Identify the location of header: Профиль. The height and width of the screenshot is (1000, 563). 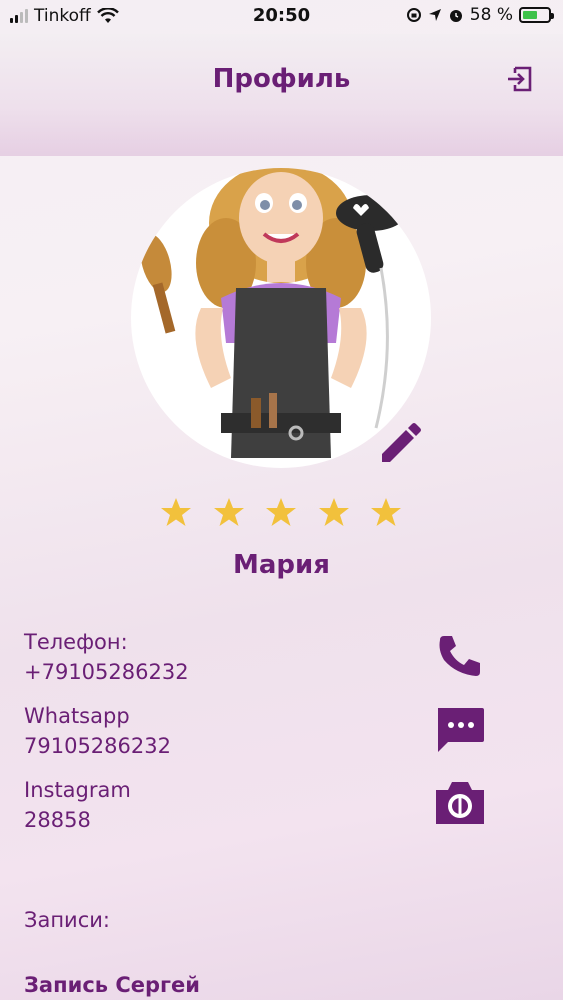
(281, 95).